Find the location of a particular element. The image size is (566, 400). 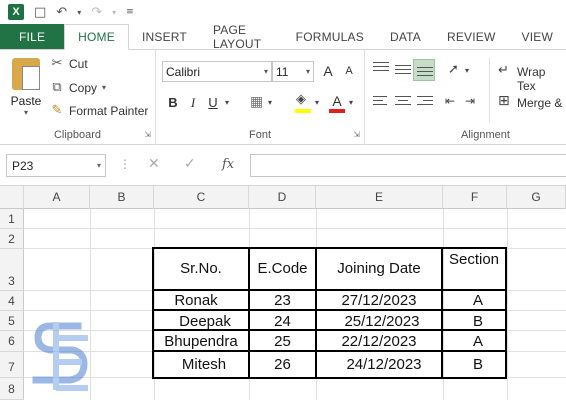

table-cell: Mitesh is located at coordinates (204, 364).